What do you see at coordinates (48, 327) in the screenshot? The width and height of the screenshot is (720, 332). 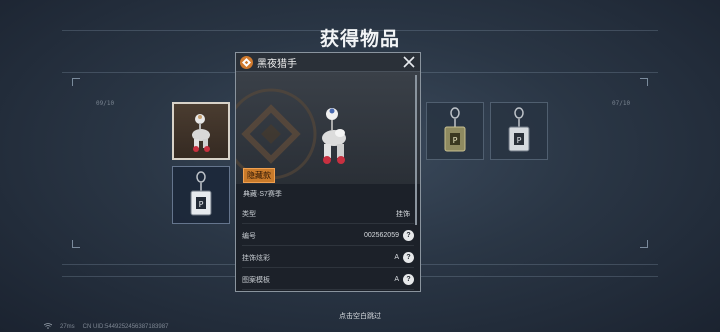 I see `wifi-icon` at bounding box center [48, 327].